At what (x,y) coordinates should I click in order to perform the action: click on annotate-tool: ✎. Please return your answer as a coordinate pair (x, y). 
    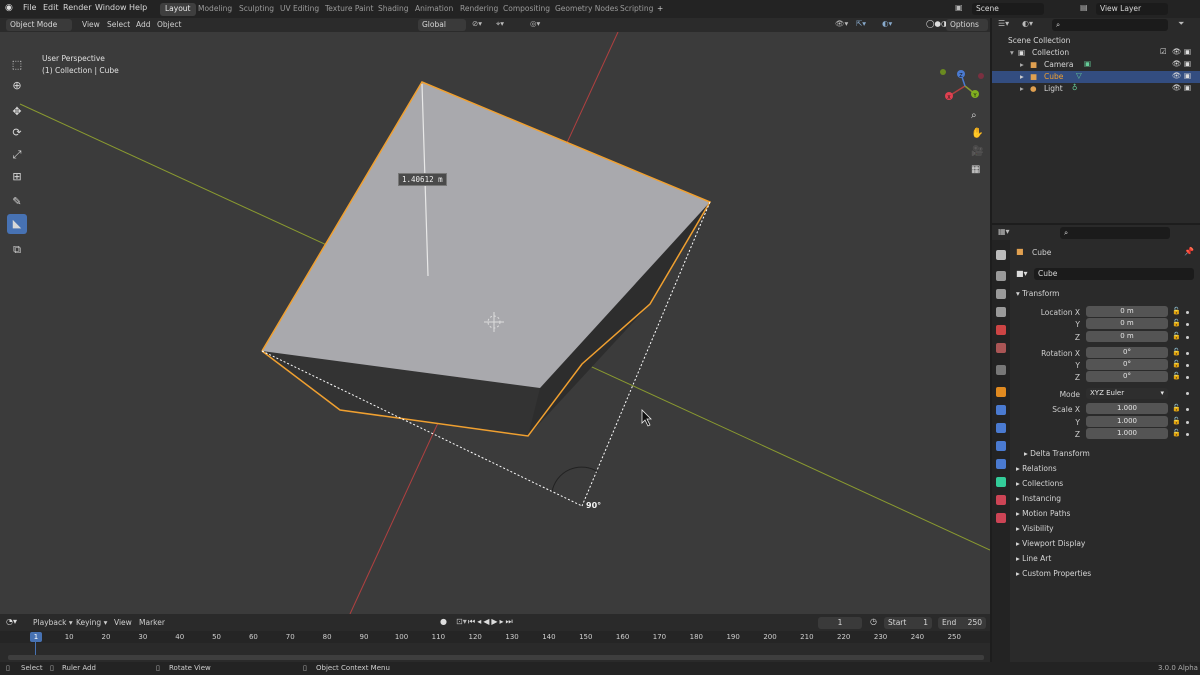
    Looking at the image, I should click on (17, 202).